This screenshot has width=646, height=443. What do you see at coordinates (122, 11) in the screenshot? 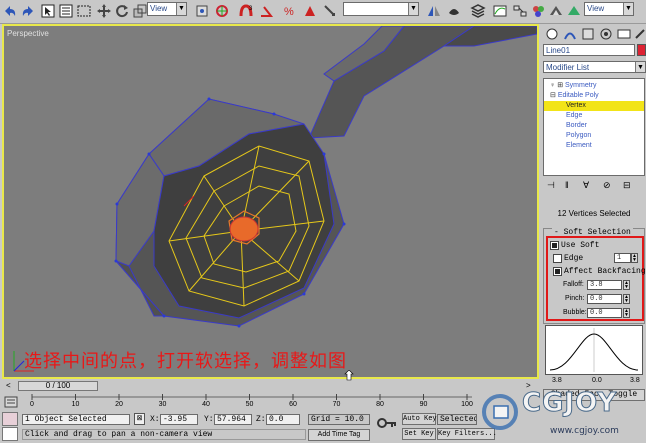
I see `rotate-icon` at bounding box center [122, 11].